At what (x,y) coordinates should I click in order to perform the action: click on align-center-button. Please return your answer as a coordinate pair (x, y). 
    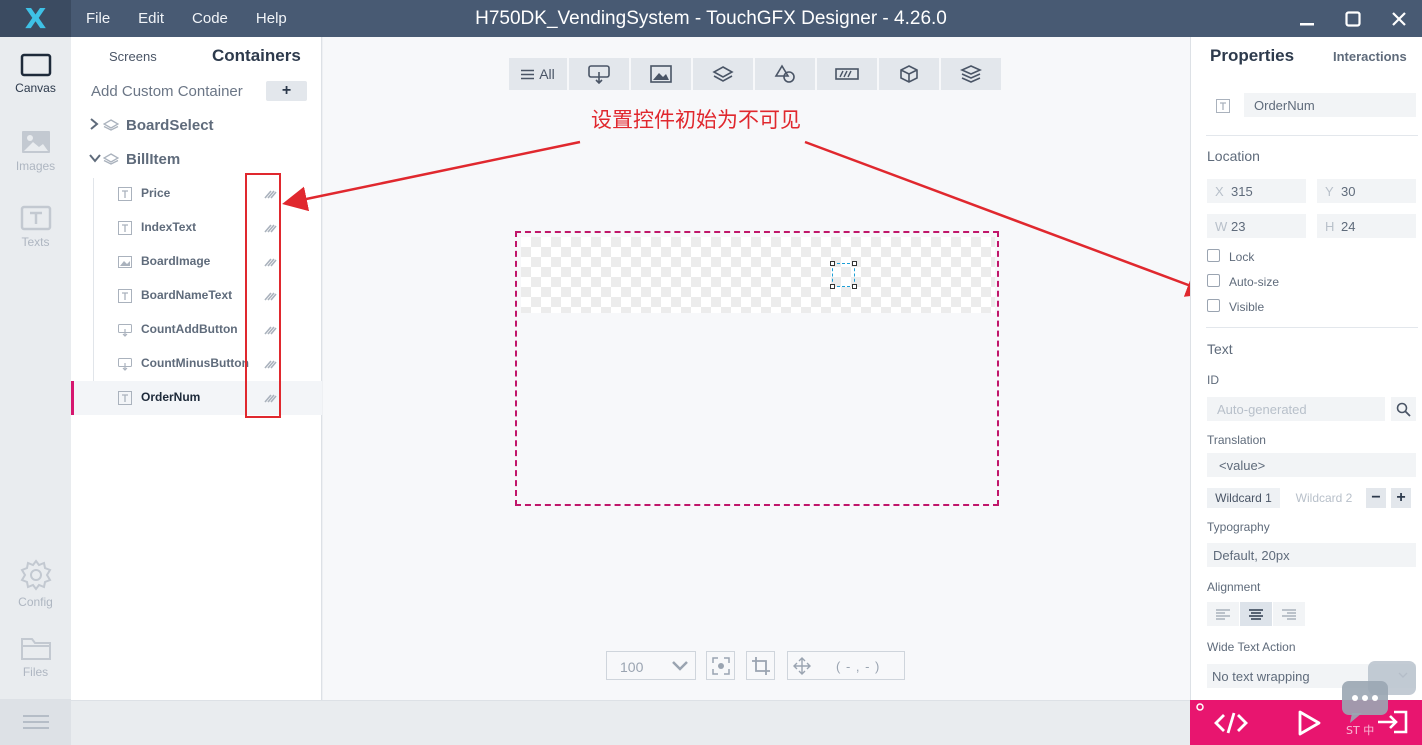
    Looking at the image, I should click on (1256, 614).